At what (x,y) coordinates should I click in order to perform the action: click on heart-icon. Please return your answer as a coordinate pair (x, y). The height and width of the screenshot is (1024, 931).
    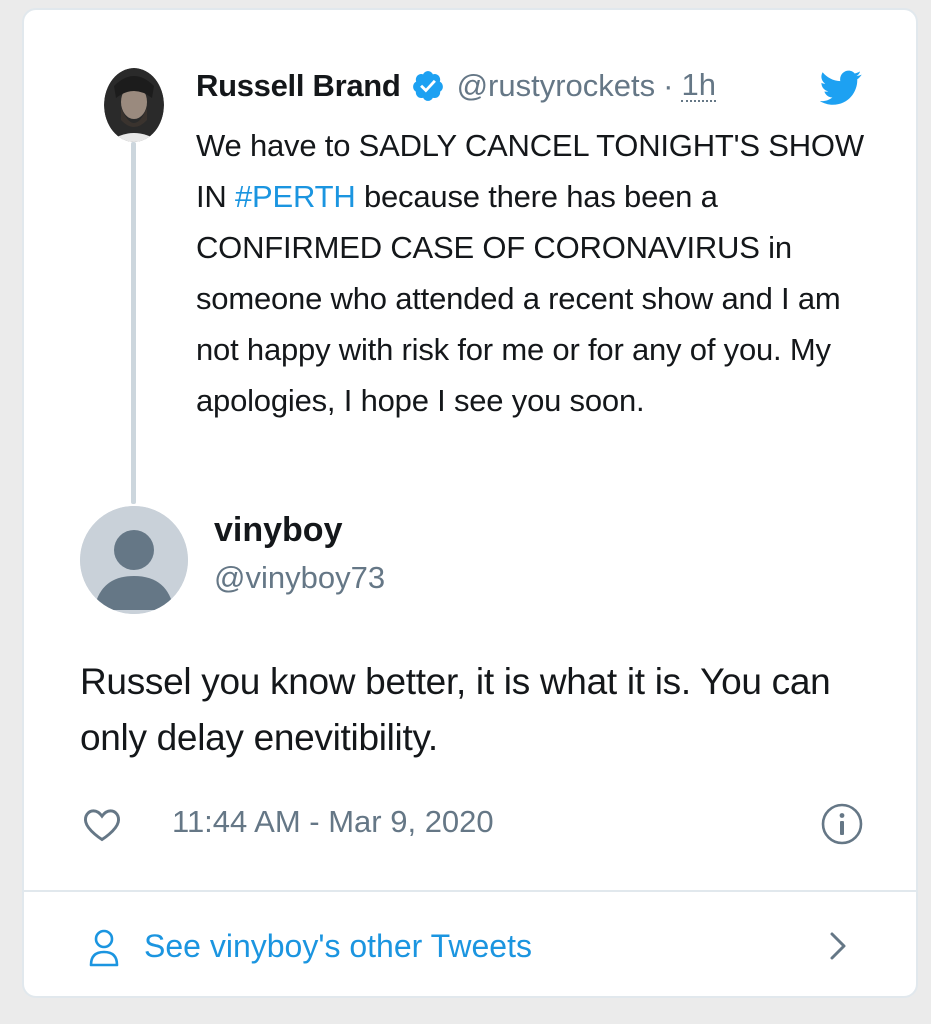
    Looking at the image, I should click on (102, 824).